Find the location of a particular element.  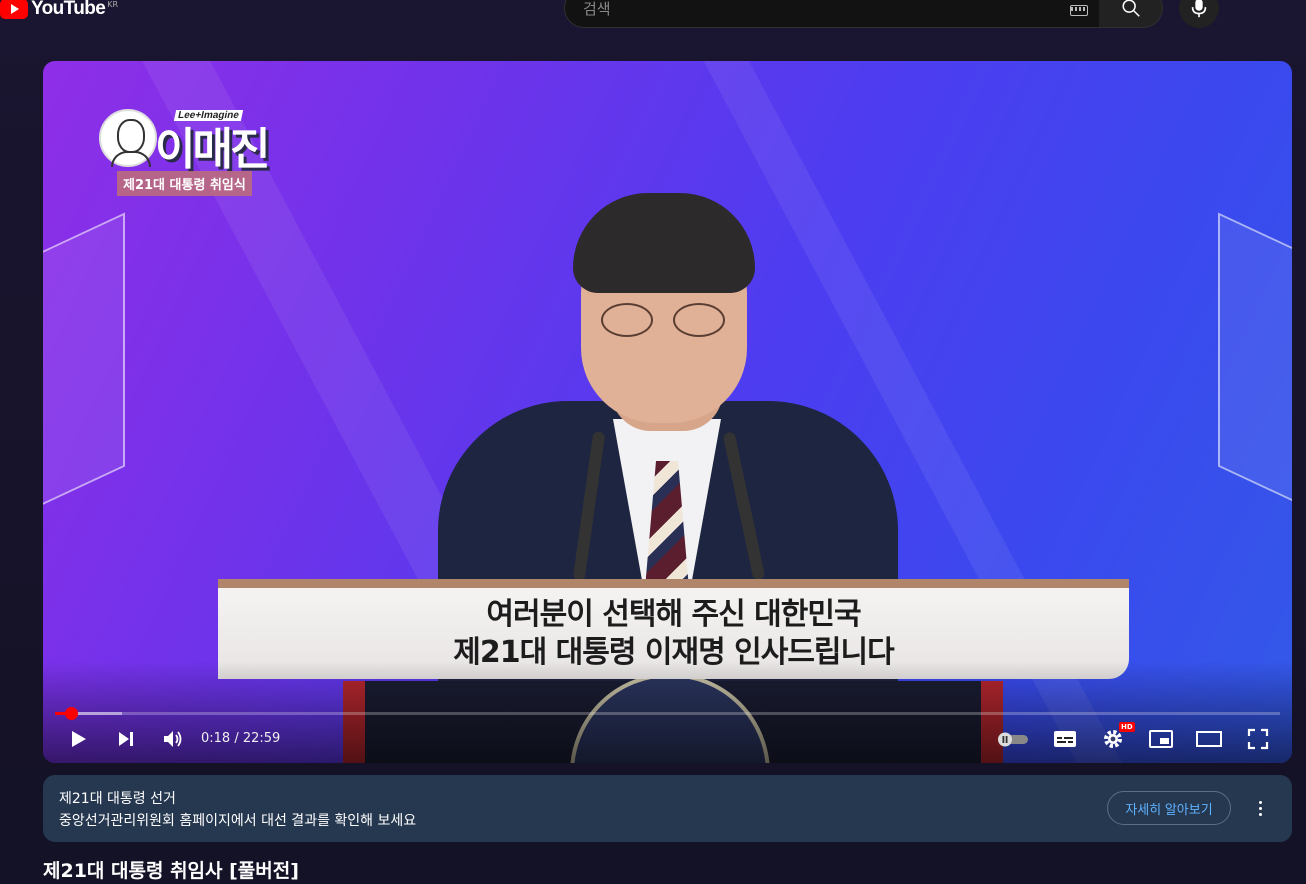

search-button is located at coordinates (1131, 14).